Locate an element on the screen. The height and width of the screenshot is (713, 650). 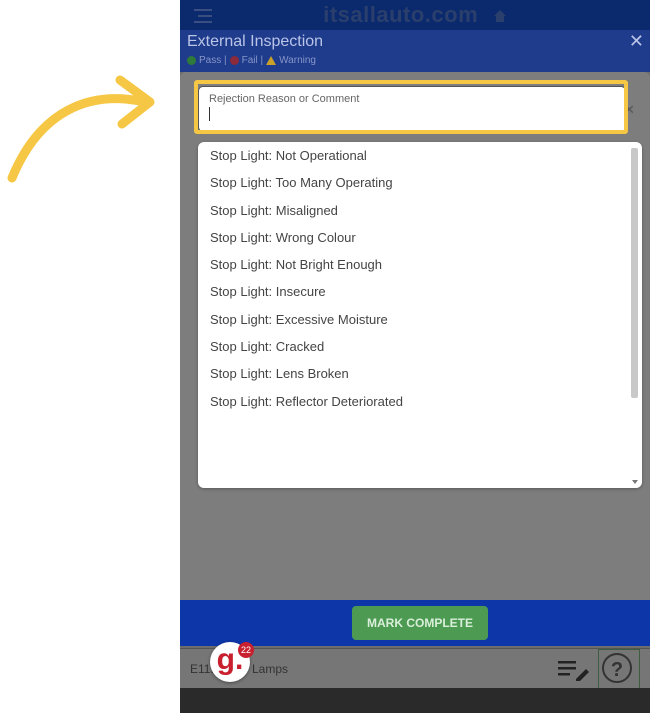
warning-icon is located at coordinates (271, 60).